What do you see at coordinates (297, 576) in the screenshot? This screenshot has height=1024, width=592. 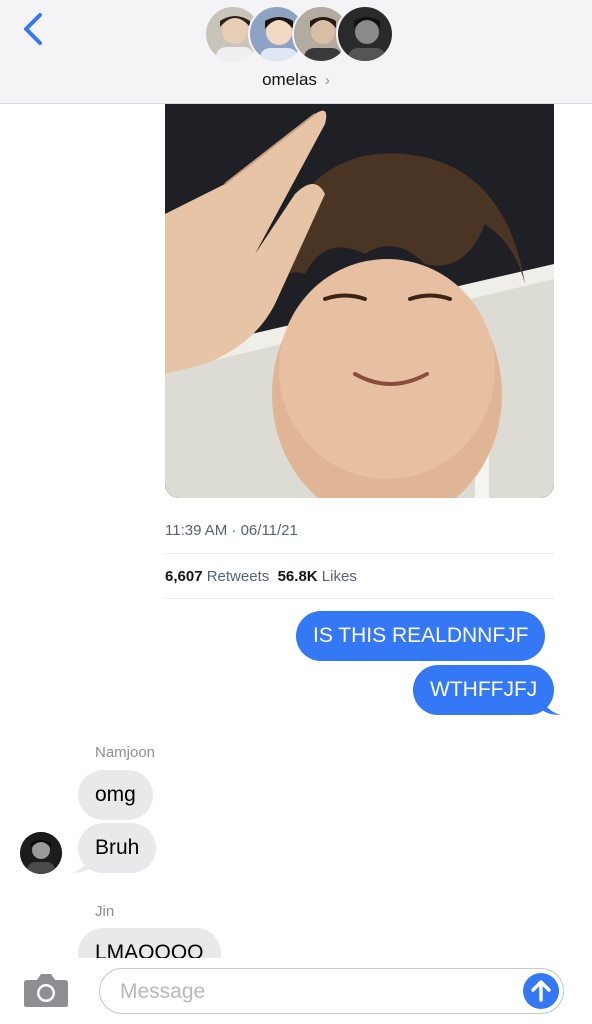 I see `likes-count: 56.8K` at bounding box center [297, 576].